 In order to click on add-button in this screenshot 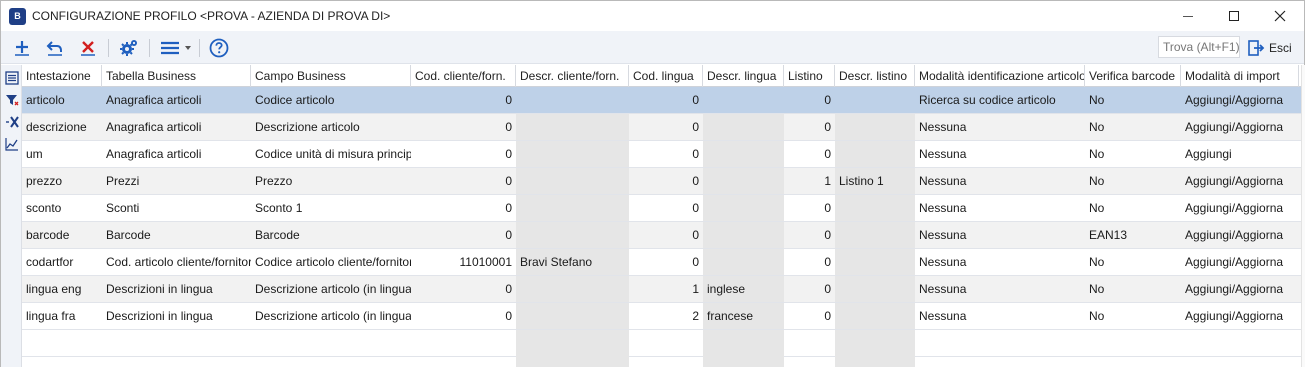, I will do `click(22, 48)`.